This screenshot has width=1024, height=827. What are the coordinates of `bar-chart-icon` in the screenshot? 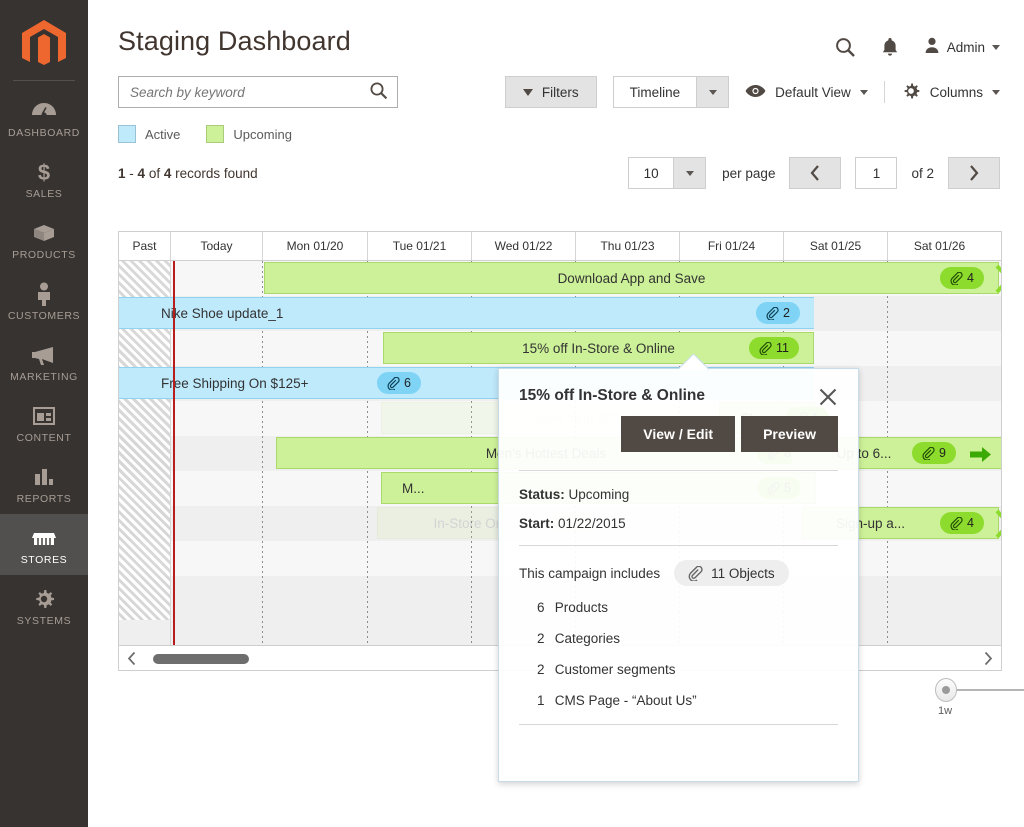 It's located at (44, 477).